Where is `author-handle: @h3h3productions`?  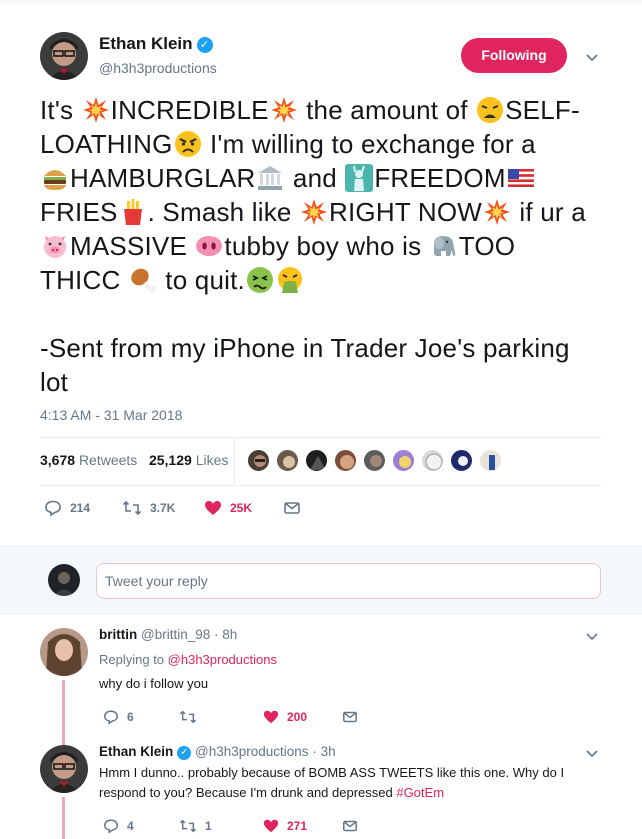
author-handle: @h3h3productions is located at coordinates (158, 68).